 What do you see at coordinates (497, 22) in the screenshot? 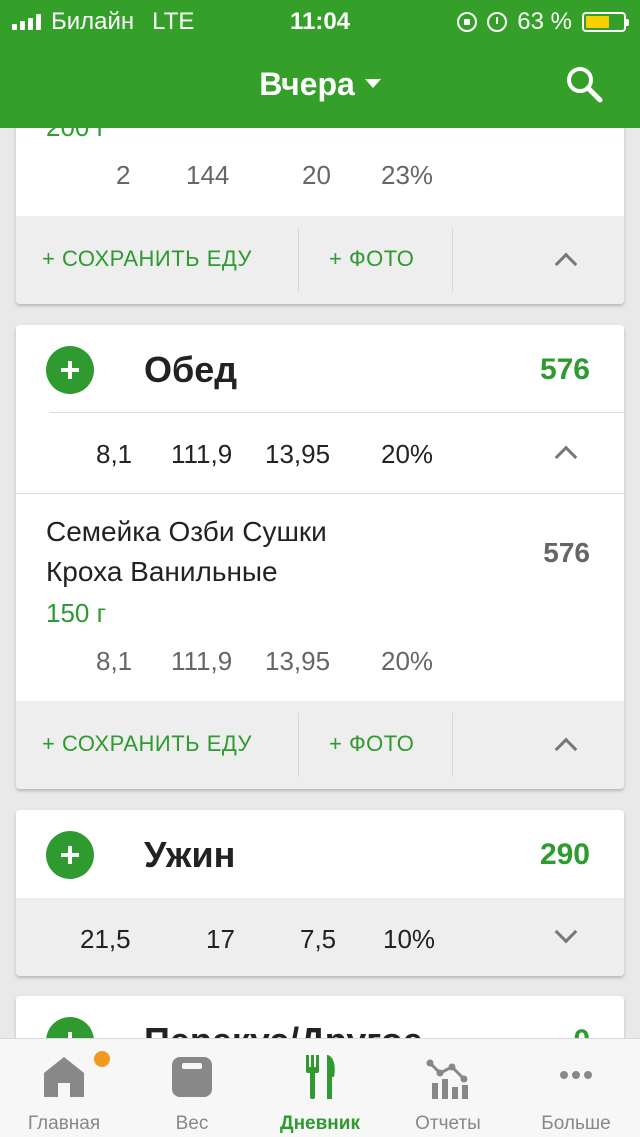
I see `alarm-icon` at bounding box center [497, 22].